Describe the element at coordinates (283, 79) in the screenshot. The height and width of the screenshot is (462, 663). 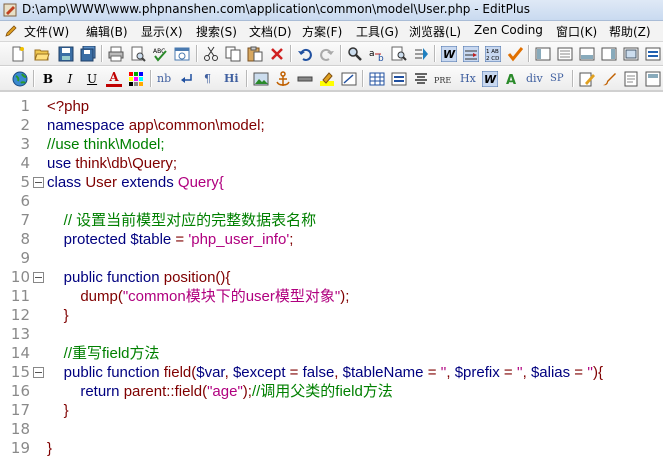
I see `anchor-icon` at that location.